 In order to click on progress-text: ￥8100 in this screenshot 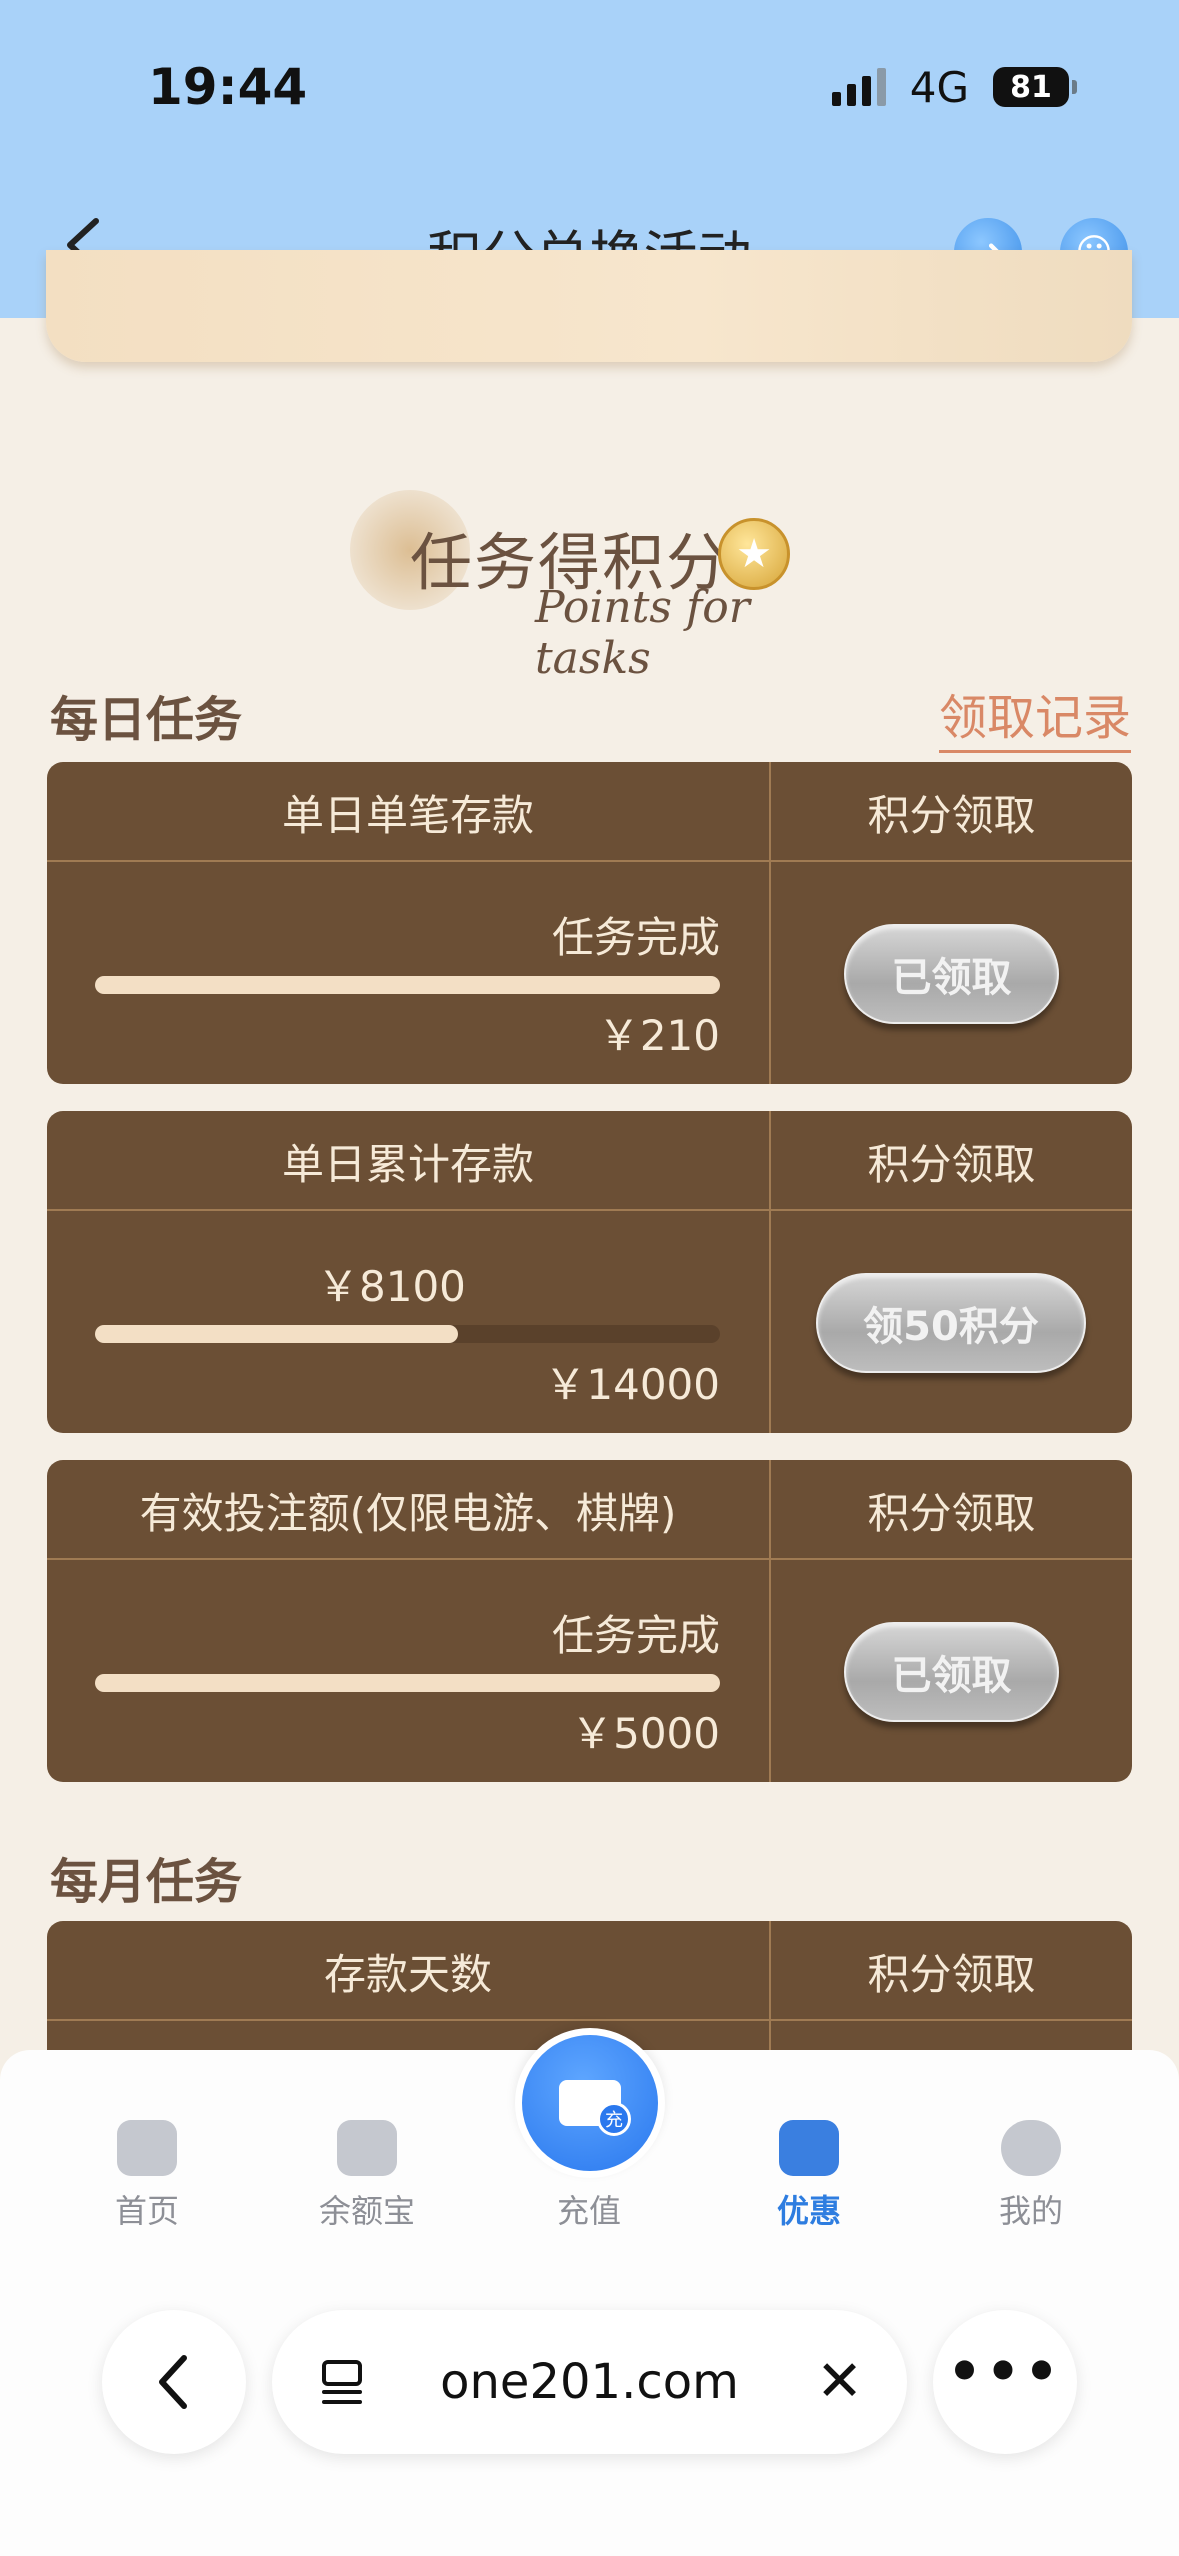, I will do `click(391, 1286)`.